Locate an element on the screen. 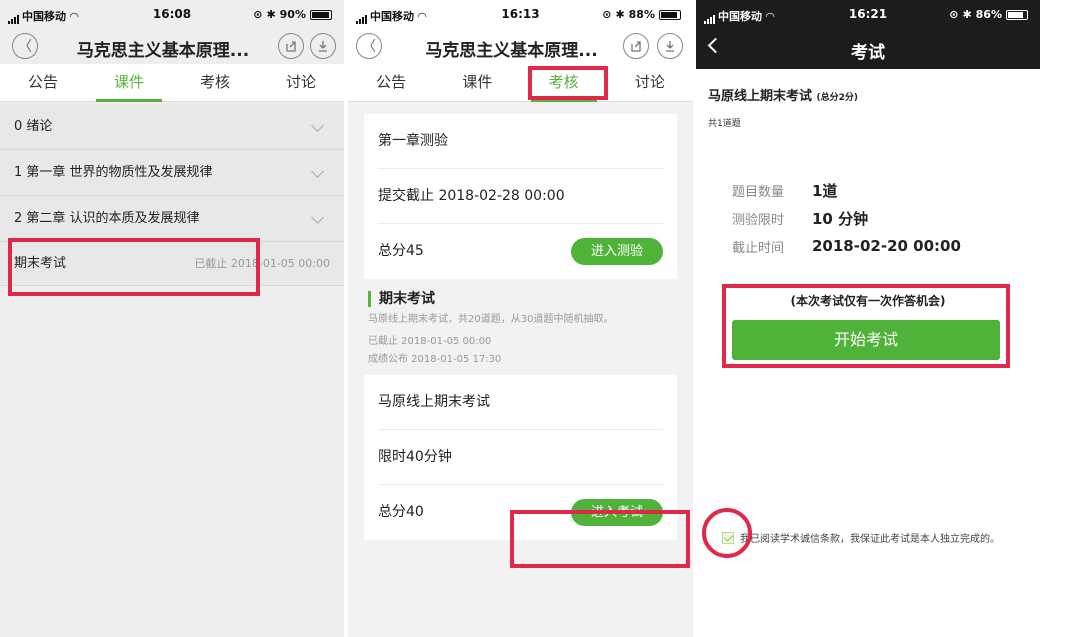 The height and width of the screenshot is (637, 1080). quiz-card: 第一章测验 提交截止 2018-02-28 00:00 总分45 进入测验 is located at coordinates (520, 196).